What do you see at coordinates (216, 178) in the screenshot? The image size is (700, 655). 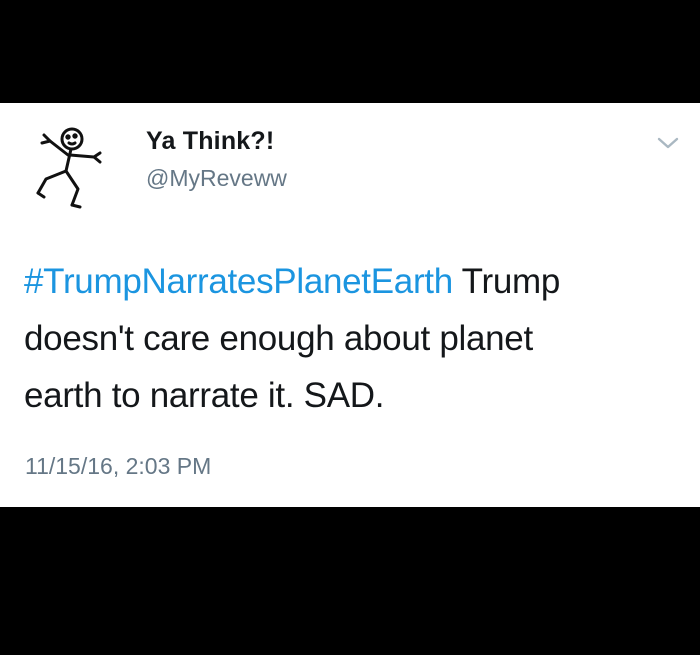 I see `user-handle: @MyReveww` at bounding box center [216, 178].